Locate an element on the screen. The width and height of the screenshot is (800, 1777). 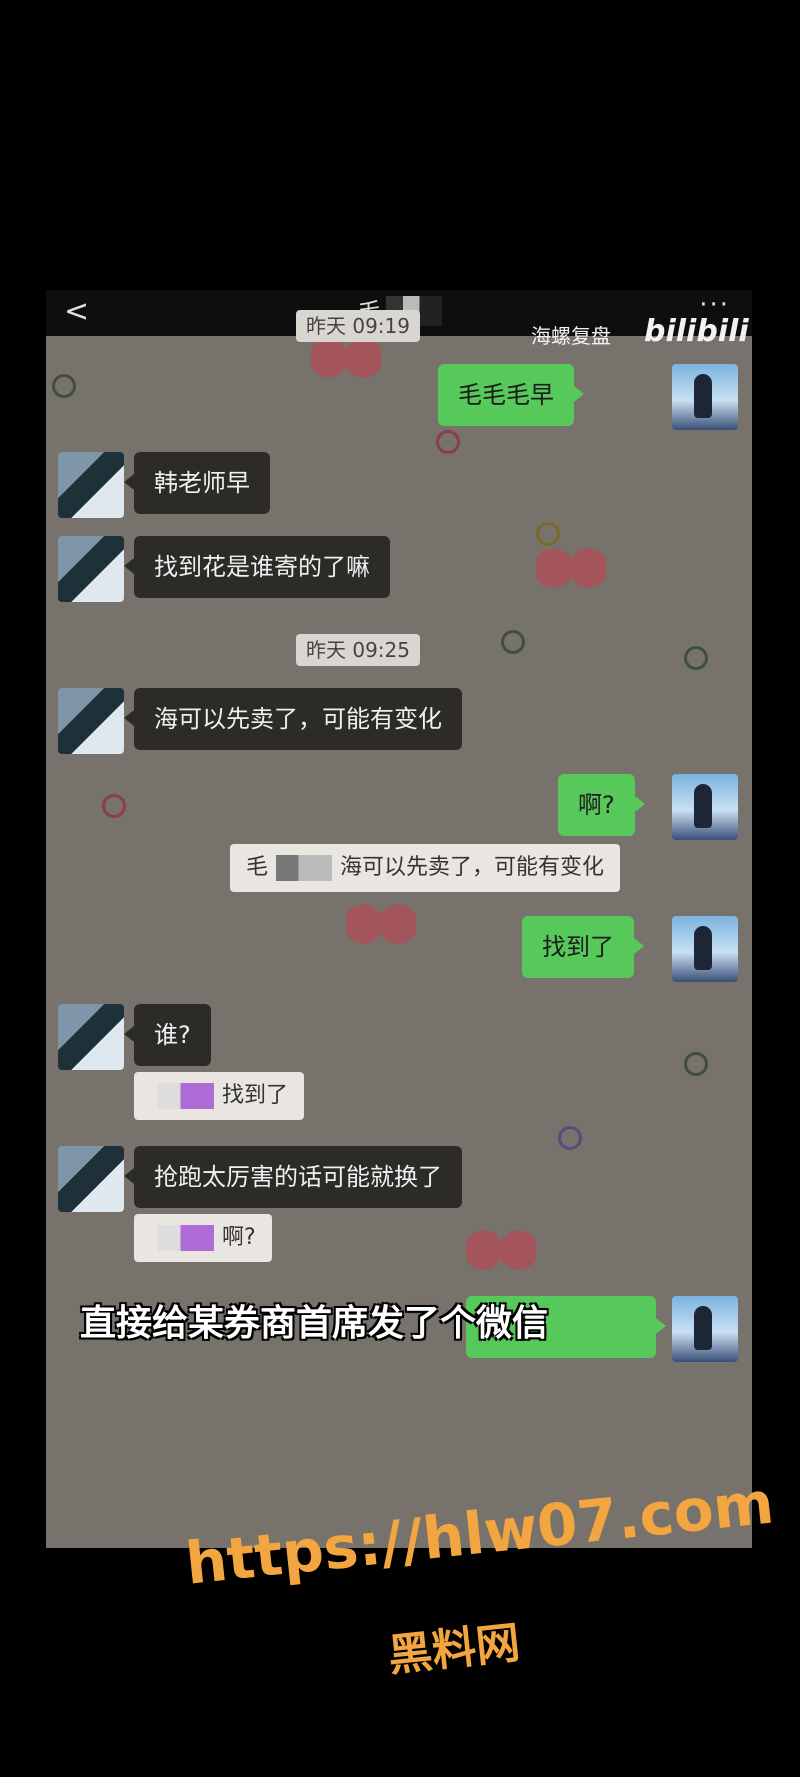
quote-text: 啊? is located at coordinates (239, 1237).